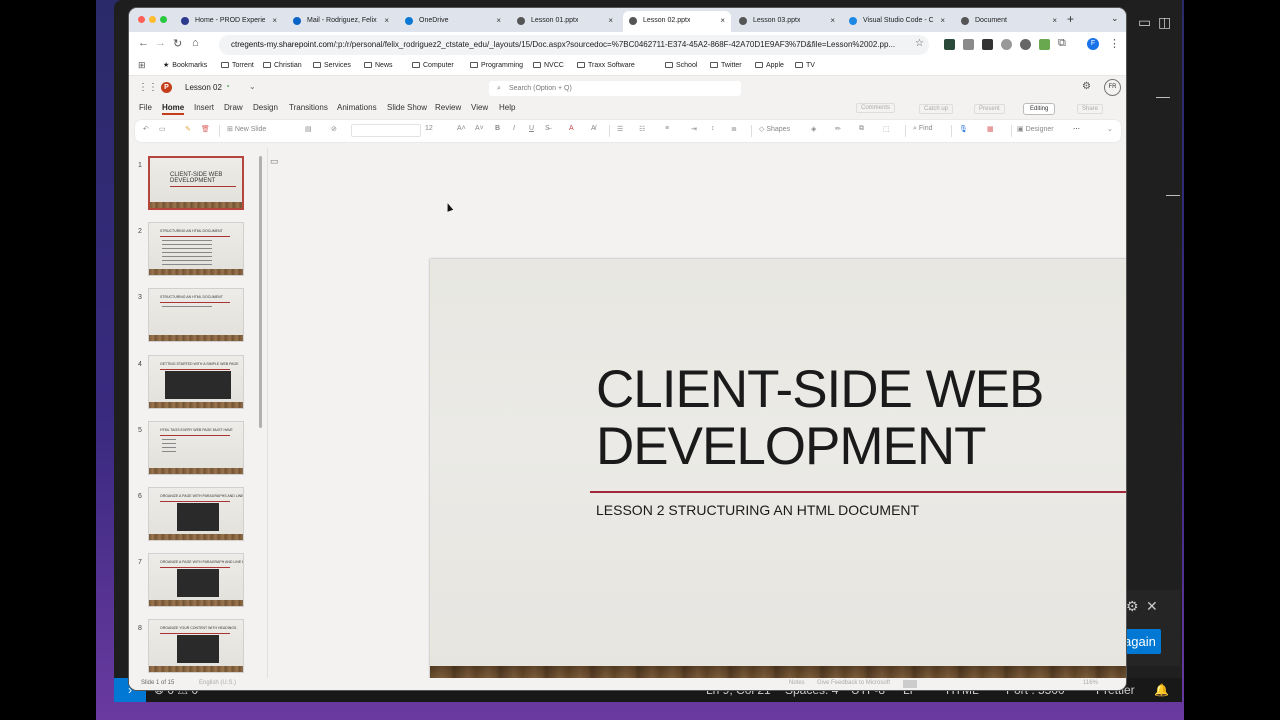  I want to click on dictate-icon: 🎙, so click(963, 129).